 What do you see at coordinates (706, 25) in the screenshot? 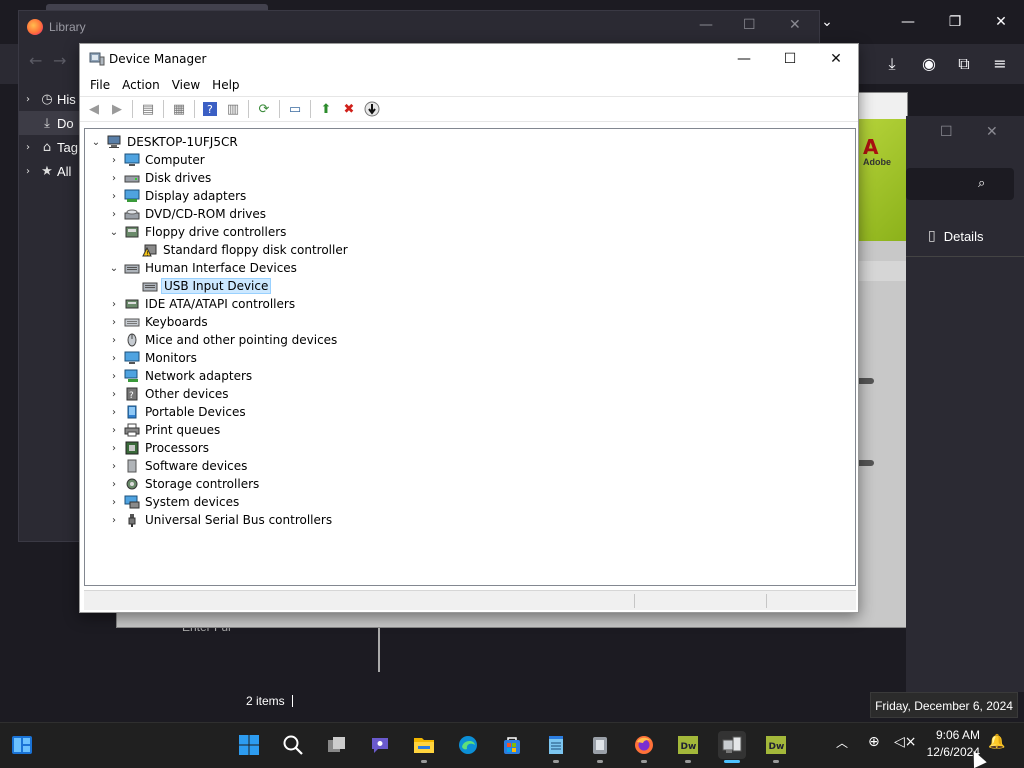
I see `library-minimize-button: —` at bounding box center [706, 25].